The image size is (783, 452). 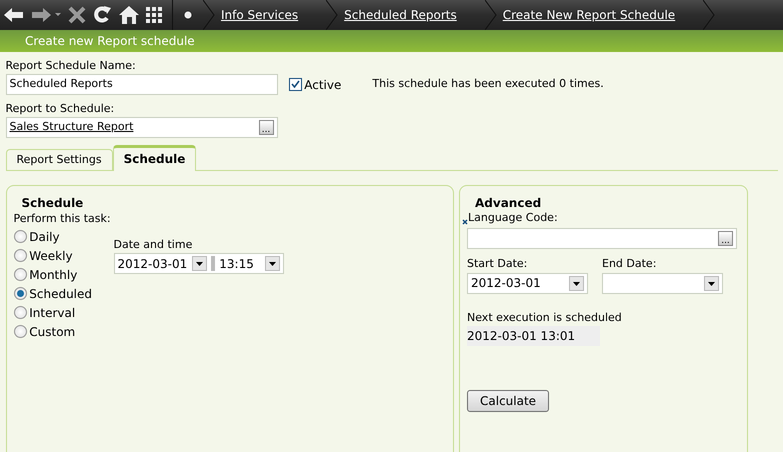 I want to click on field-label: Language Code:, so click(x=513, y=218).